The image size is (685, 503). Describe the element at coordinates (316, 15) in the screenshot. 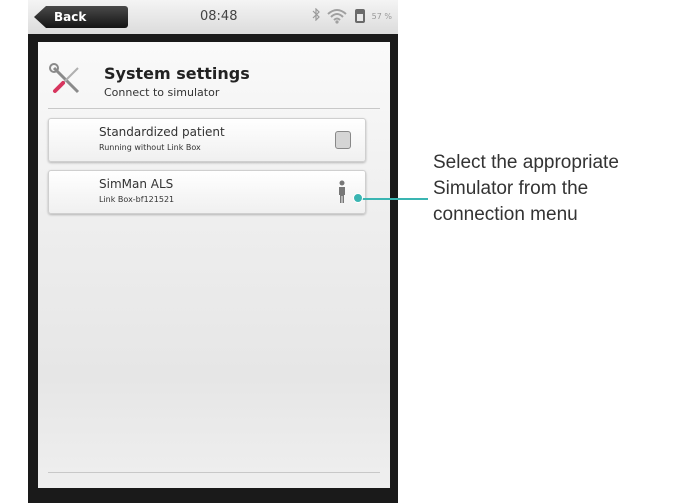

I see `bluetooth-icon` at that location.